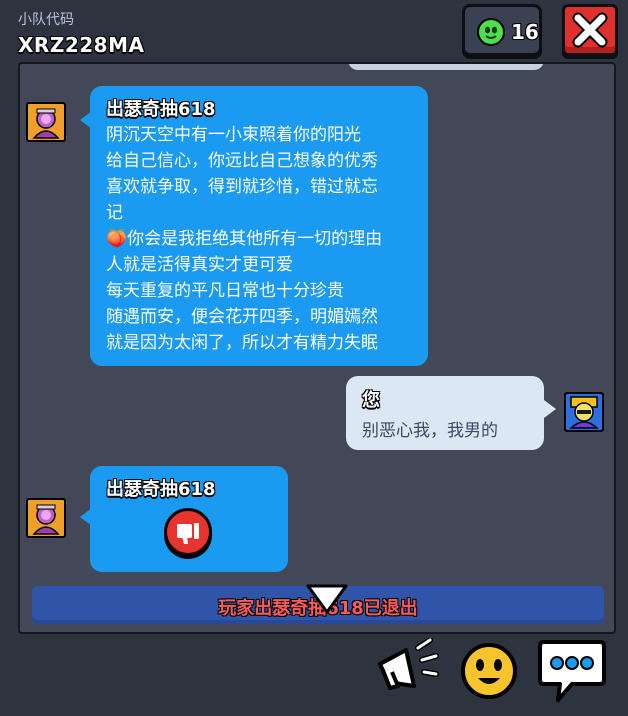 Image resolution: width=628 pixels, height=716 pixels. I want to click on scroll-down-arrow-icon, so click(327, 599).